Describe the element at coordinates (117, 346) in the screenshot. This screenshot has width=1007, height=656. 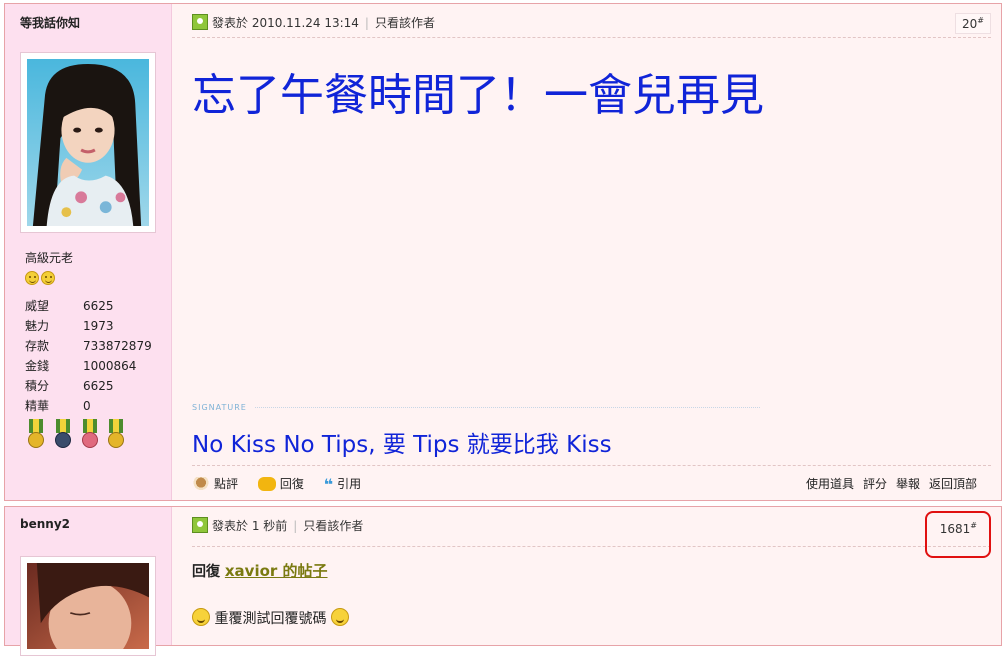
I see `stat-value: 733872879` at that location.